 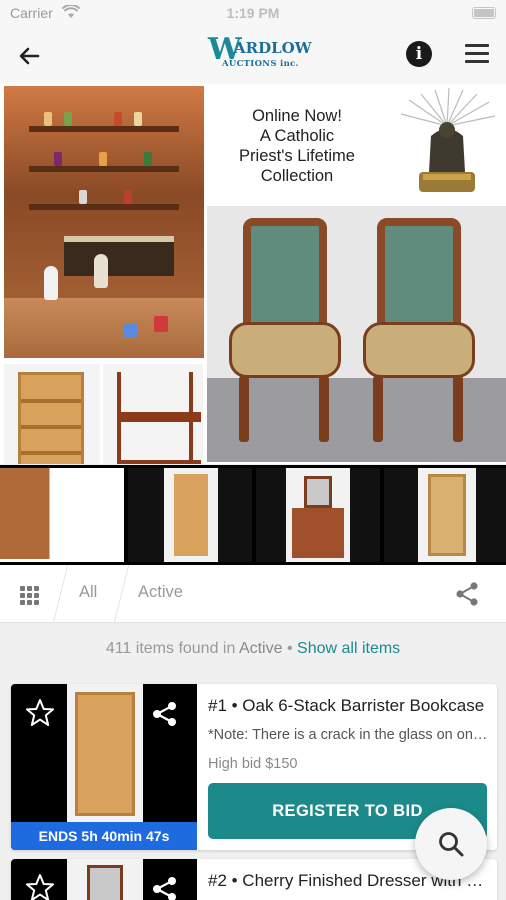 What do you see at coordinates (104, 879) in the screenshot?
I see `lot-photo` at bounding box center [104, 879].